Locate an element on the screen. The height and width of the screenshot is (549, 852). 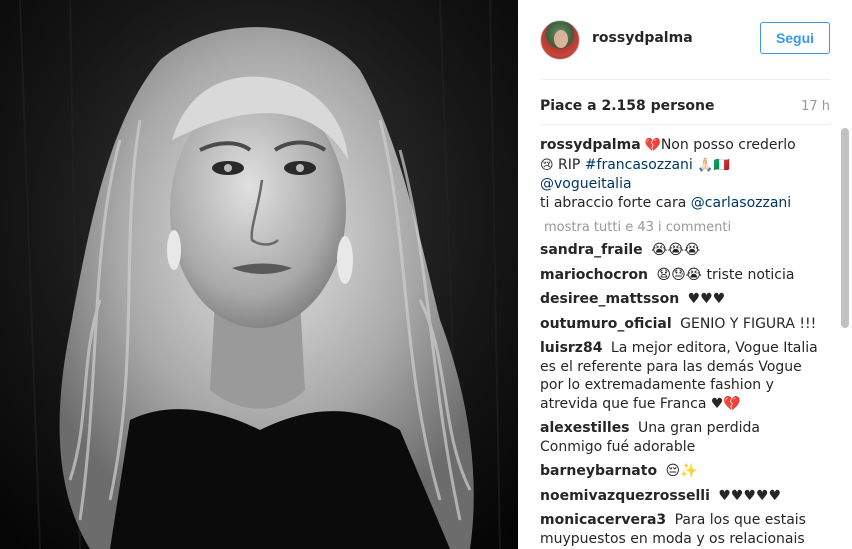
hashtag-link: #francasozzani is located at coordinates (639, 165).